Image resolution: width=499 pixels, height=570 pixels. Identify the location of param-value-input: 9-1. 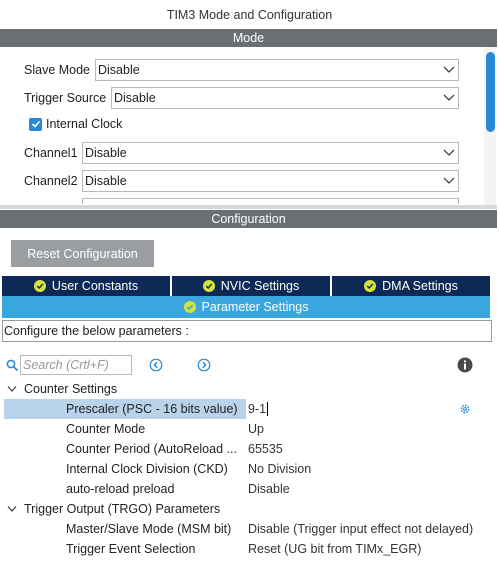
(258, 409).